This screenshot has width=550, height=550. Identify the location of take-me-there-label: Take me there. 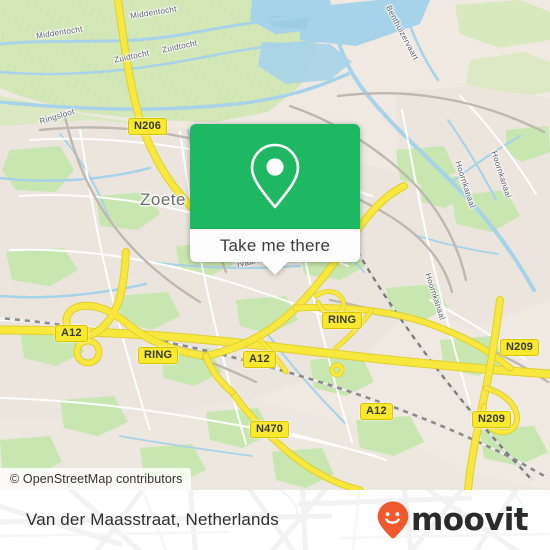
(275, 245).